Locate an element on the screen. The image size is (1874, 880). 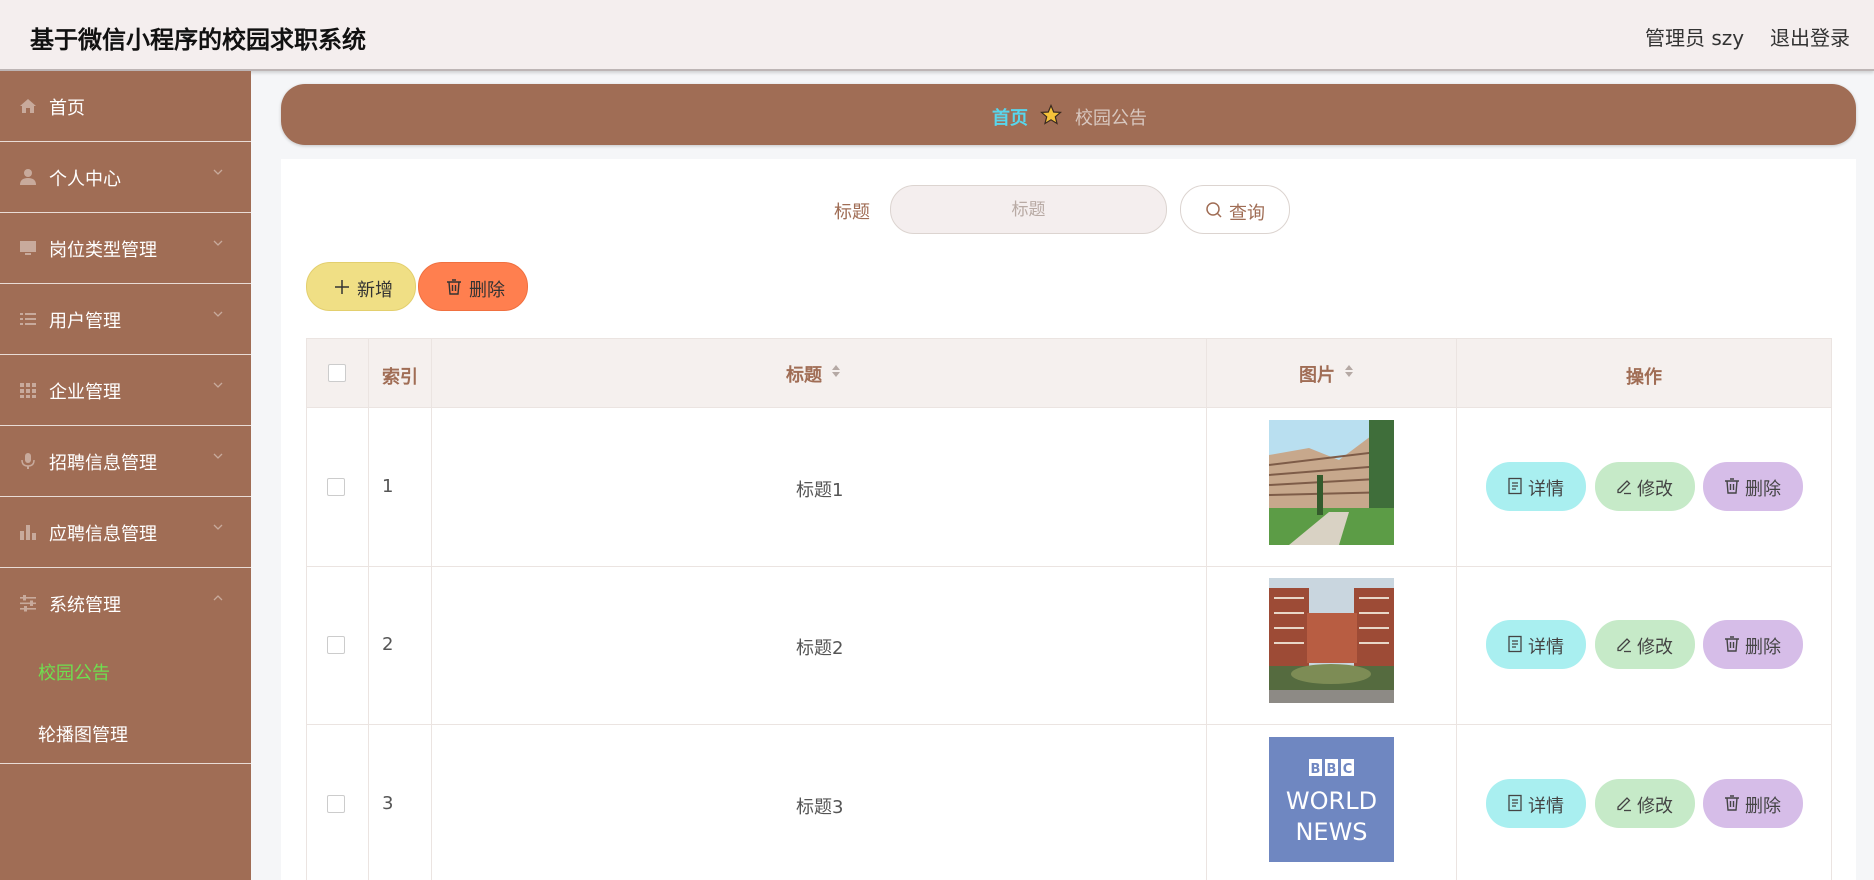
batch-delete-button: 删除 is located at coordinates (473, 286).